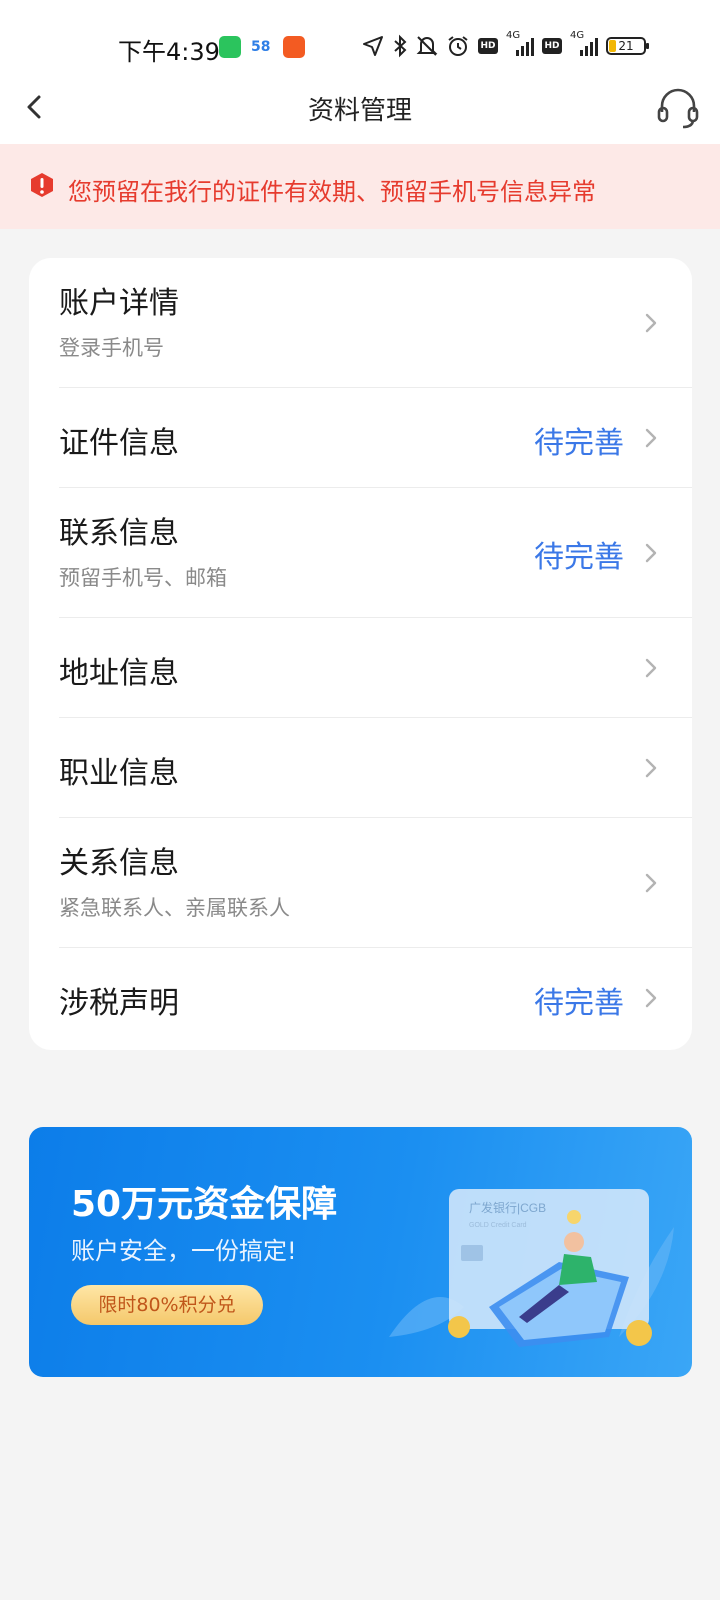 Image resolution: width=720 pixels, height=1600 pixels. What do you see at coordinates (360, 553) in the screenshot?
I see `row-contact-info: 联系信息 预留手机号、邮箱 待完善` at bounding box center [360, 553].